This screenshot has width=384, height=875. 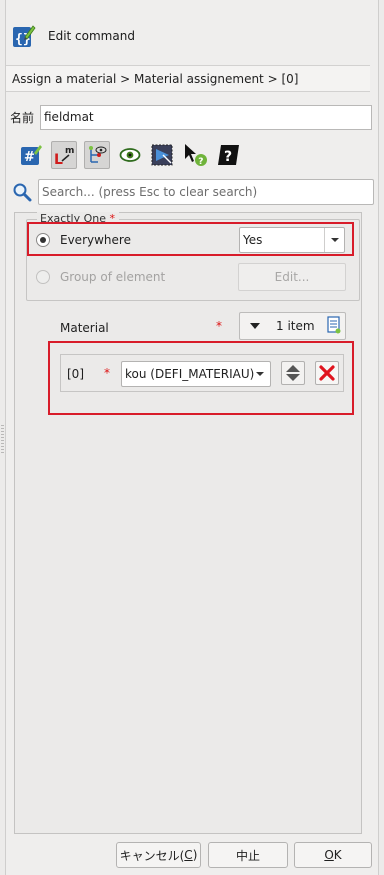 I want to click on ok-mnemonic: O, so click(x=329, y=855).